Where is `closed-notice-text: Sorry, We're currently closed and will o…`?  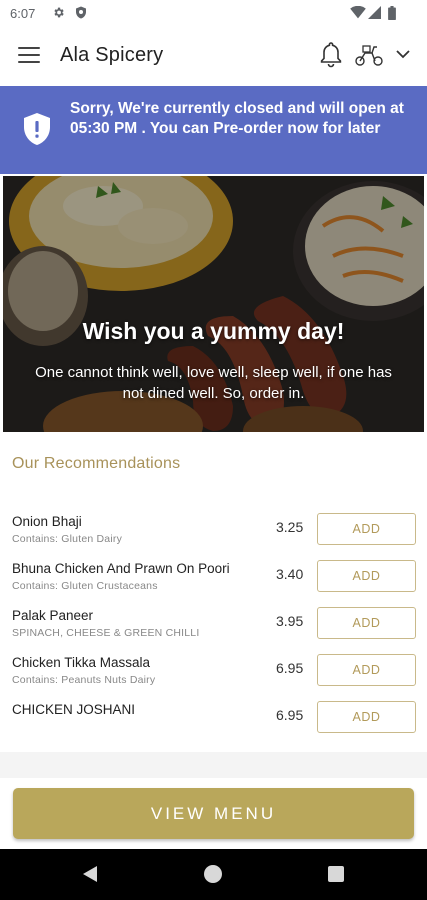 closed-notice-text: Sorry, We're currently closed and will o… is located at coordinates (237, 118).